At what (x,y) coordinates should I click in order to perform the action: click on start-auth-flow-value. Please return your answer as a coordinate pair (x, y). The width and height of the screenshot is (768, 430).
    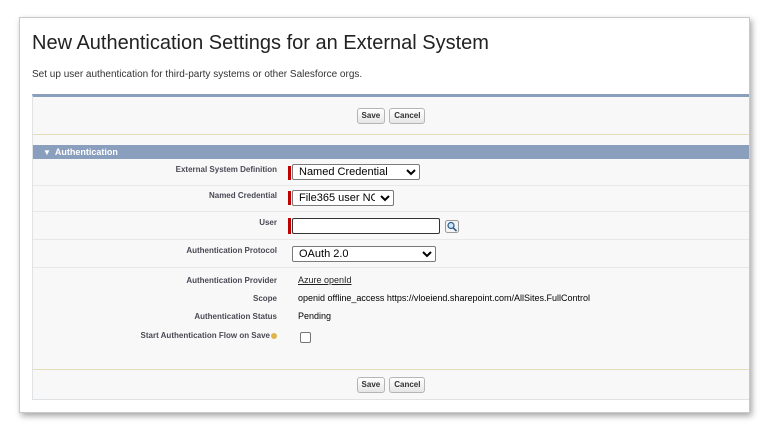
    Looking at the image, I should click on (305, 338).